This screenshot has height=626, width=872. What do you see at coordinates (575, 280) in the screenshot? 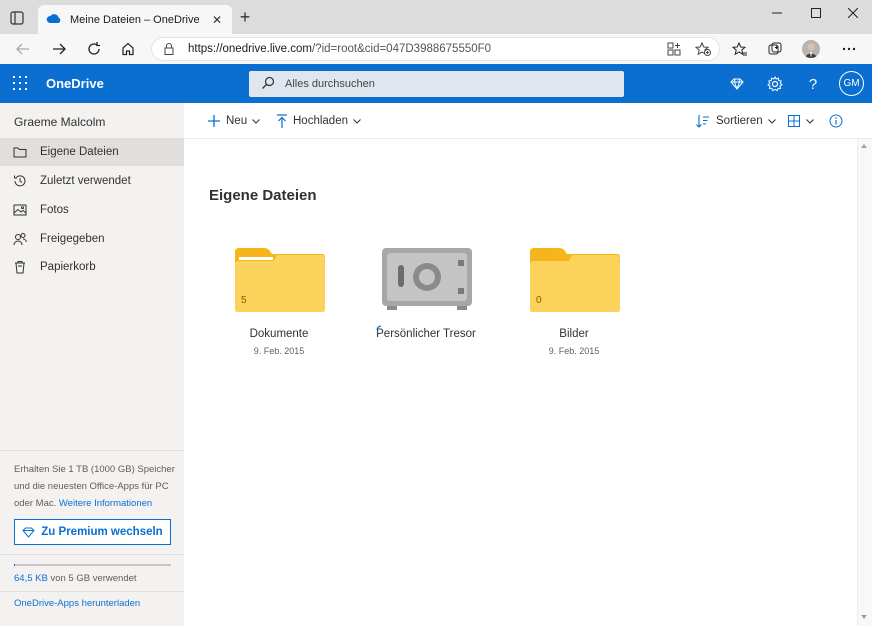
I see `folder-icon: 0` at bounding box center [575, 280].